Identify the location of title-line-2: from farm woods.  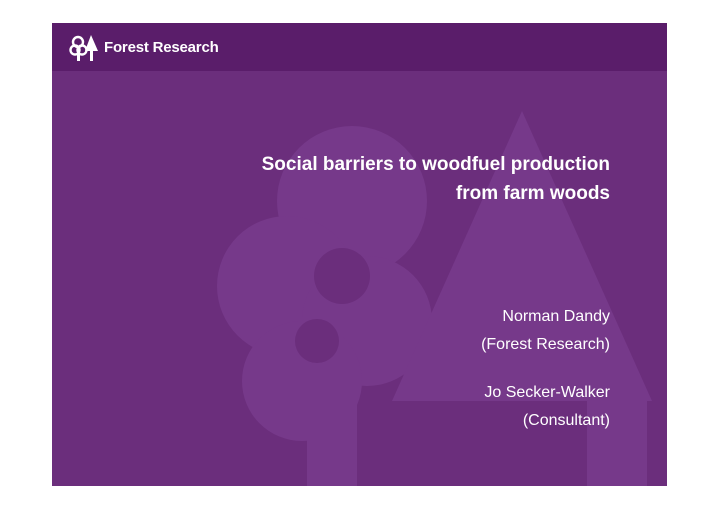
(532, 193).